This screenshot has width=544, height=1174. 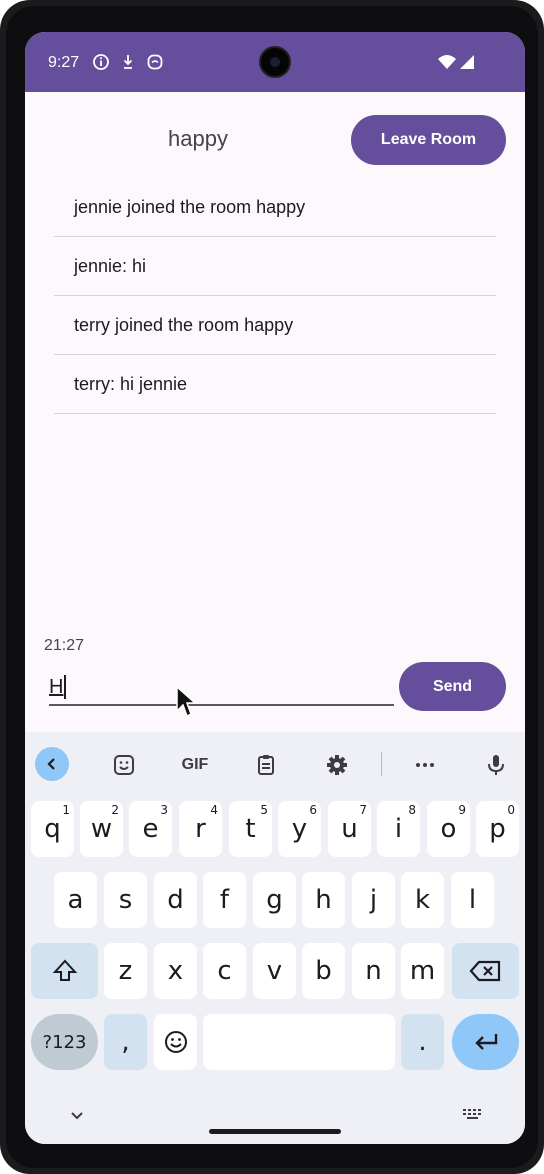 What do you see at coordinates (381, 764) in the screenshot?
I see `toolbar-divider` at bounding box center [381, 764].